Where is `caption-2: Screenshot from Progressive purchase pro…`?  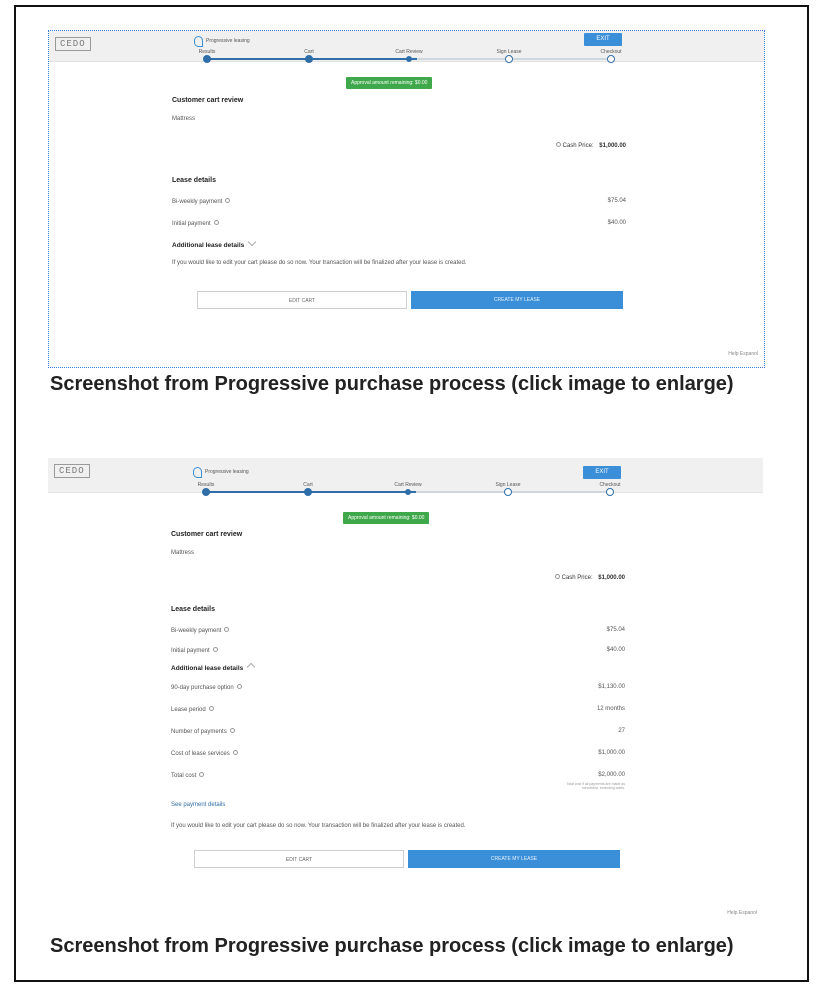 caption-2: Screenshot from Progressive purchase pro… is located at coordinates (392, 946).